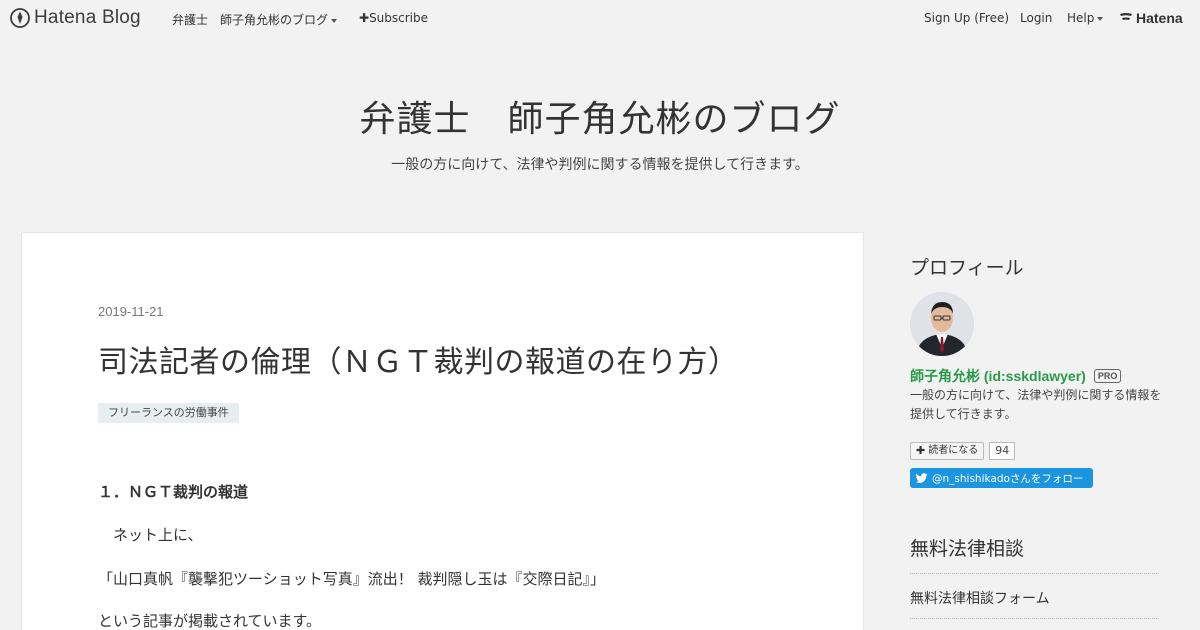  What do you see at coordinates (1085, 18) in the screenshot?
I see `help-menu: Help` at bounding box center [1085, 18].